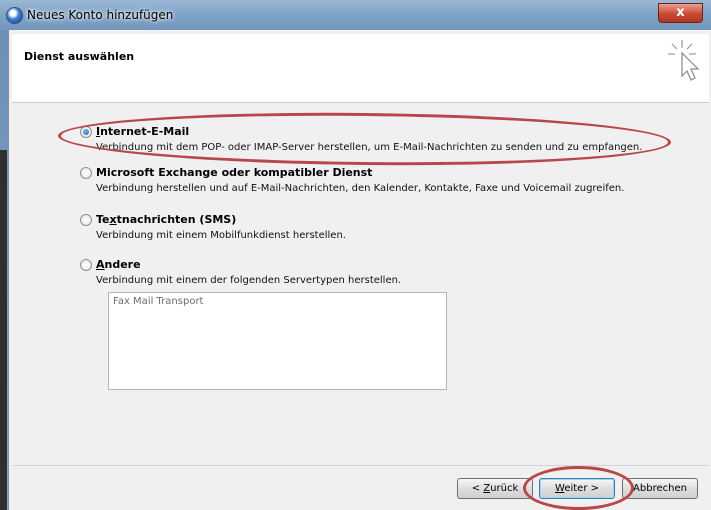 This screenshot has height=510, width=711. Describe the element at coordinates (86, 132) in the screenshot. I see `radio-internet-email` at that location.